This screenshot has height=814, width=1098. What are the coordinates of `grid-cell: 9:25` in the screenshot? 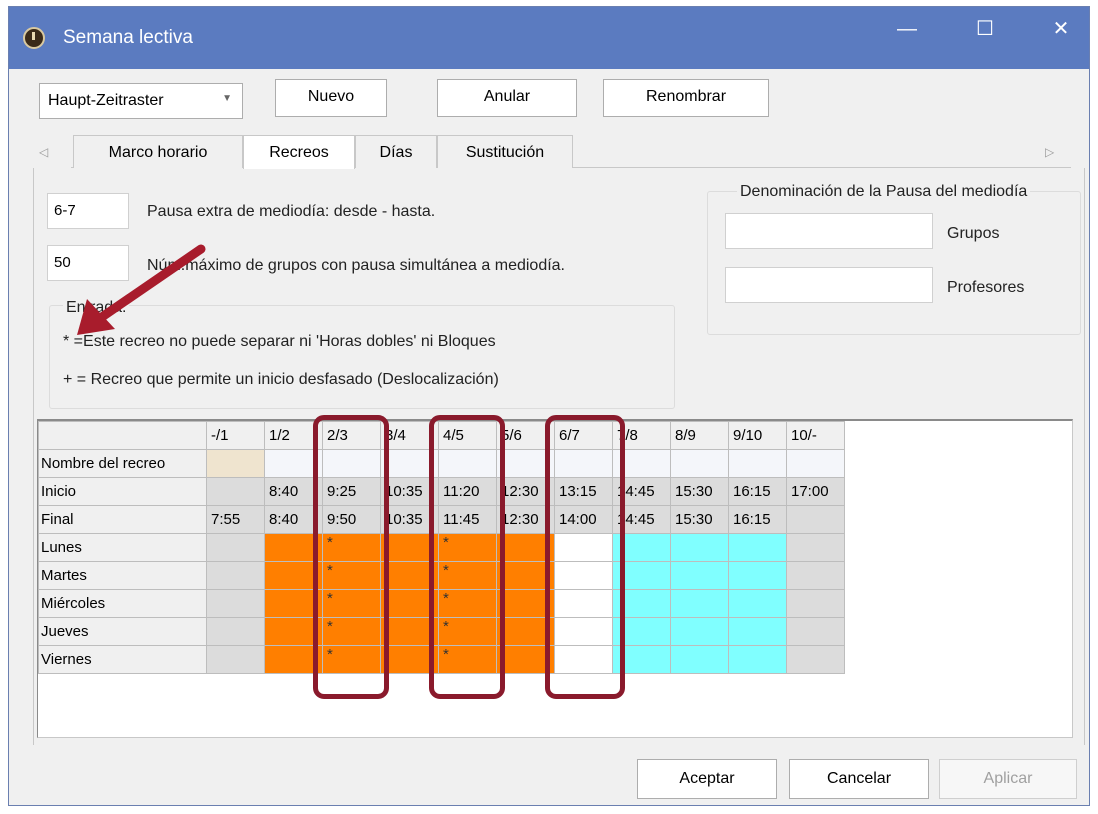 It's located at (351, 491).